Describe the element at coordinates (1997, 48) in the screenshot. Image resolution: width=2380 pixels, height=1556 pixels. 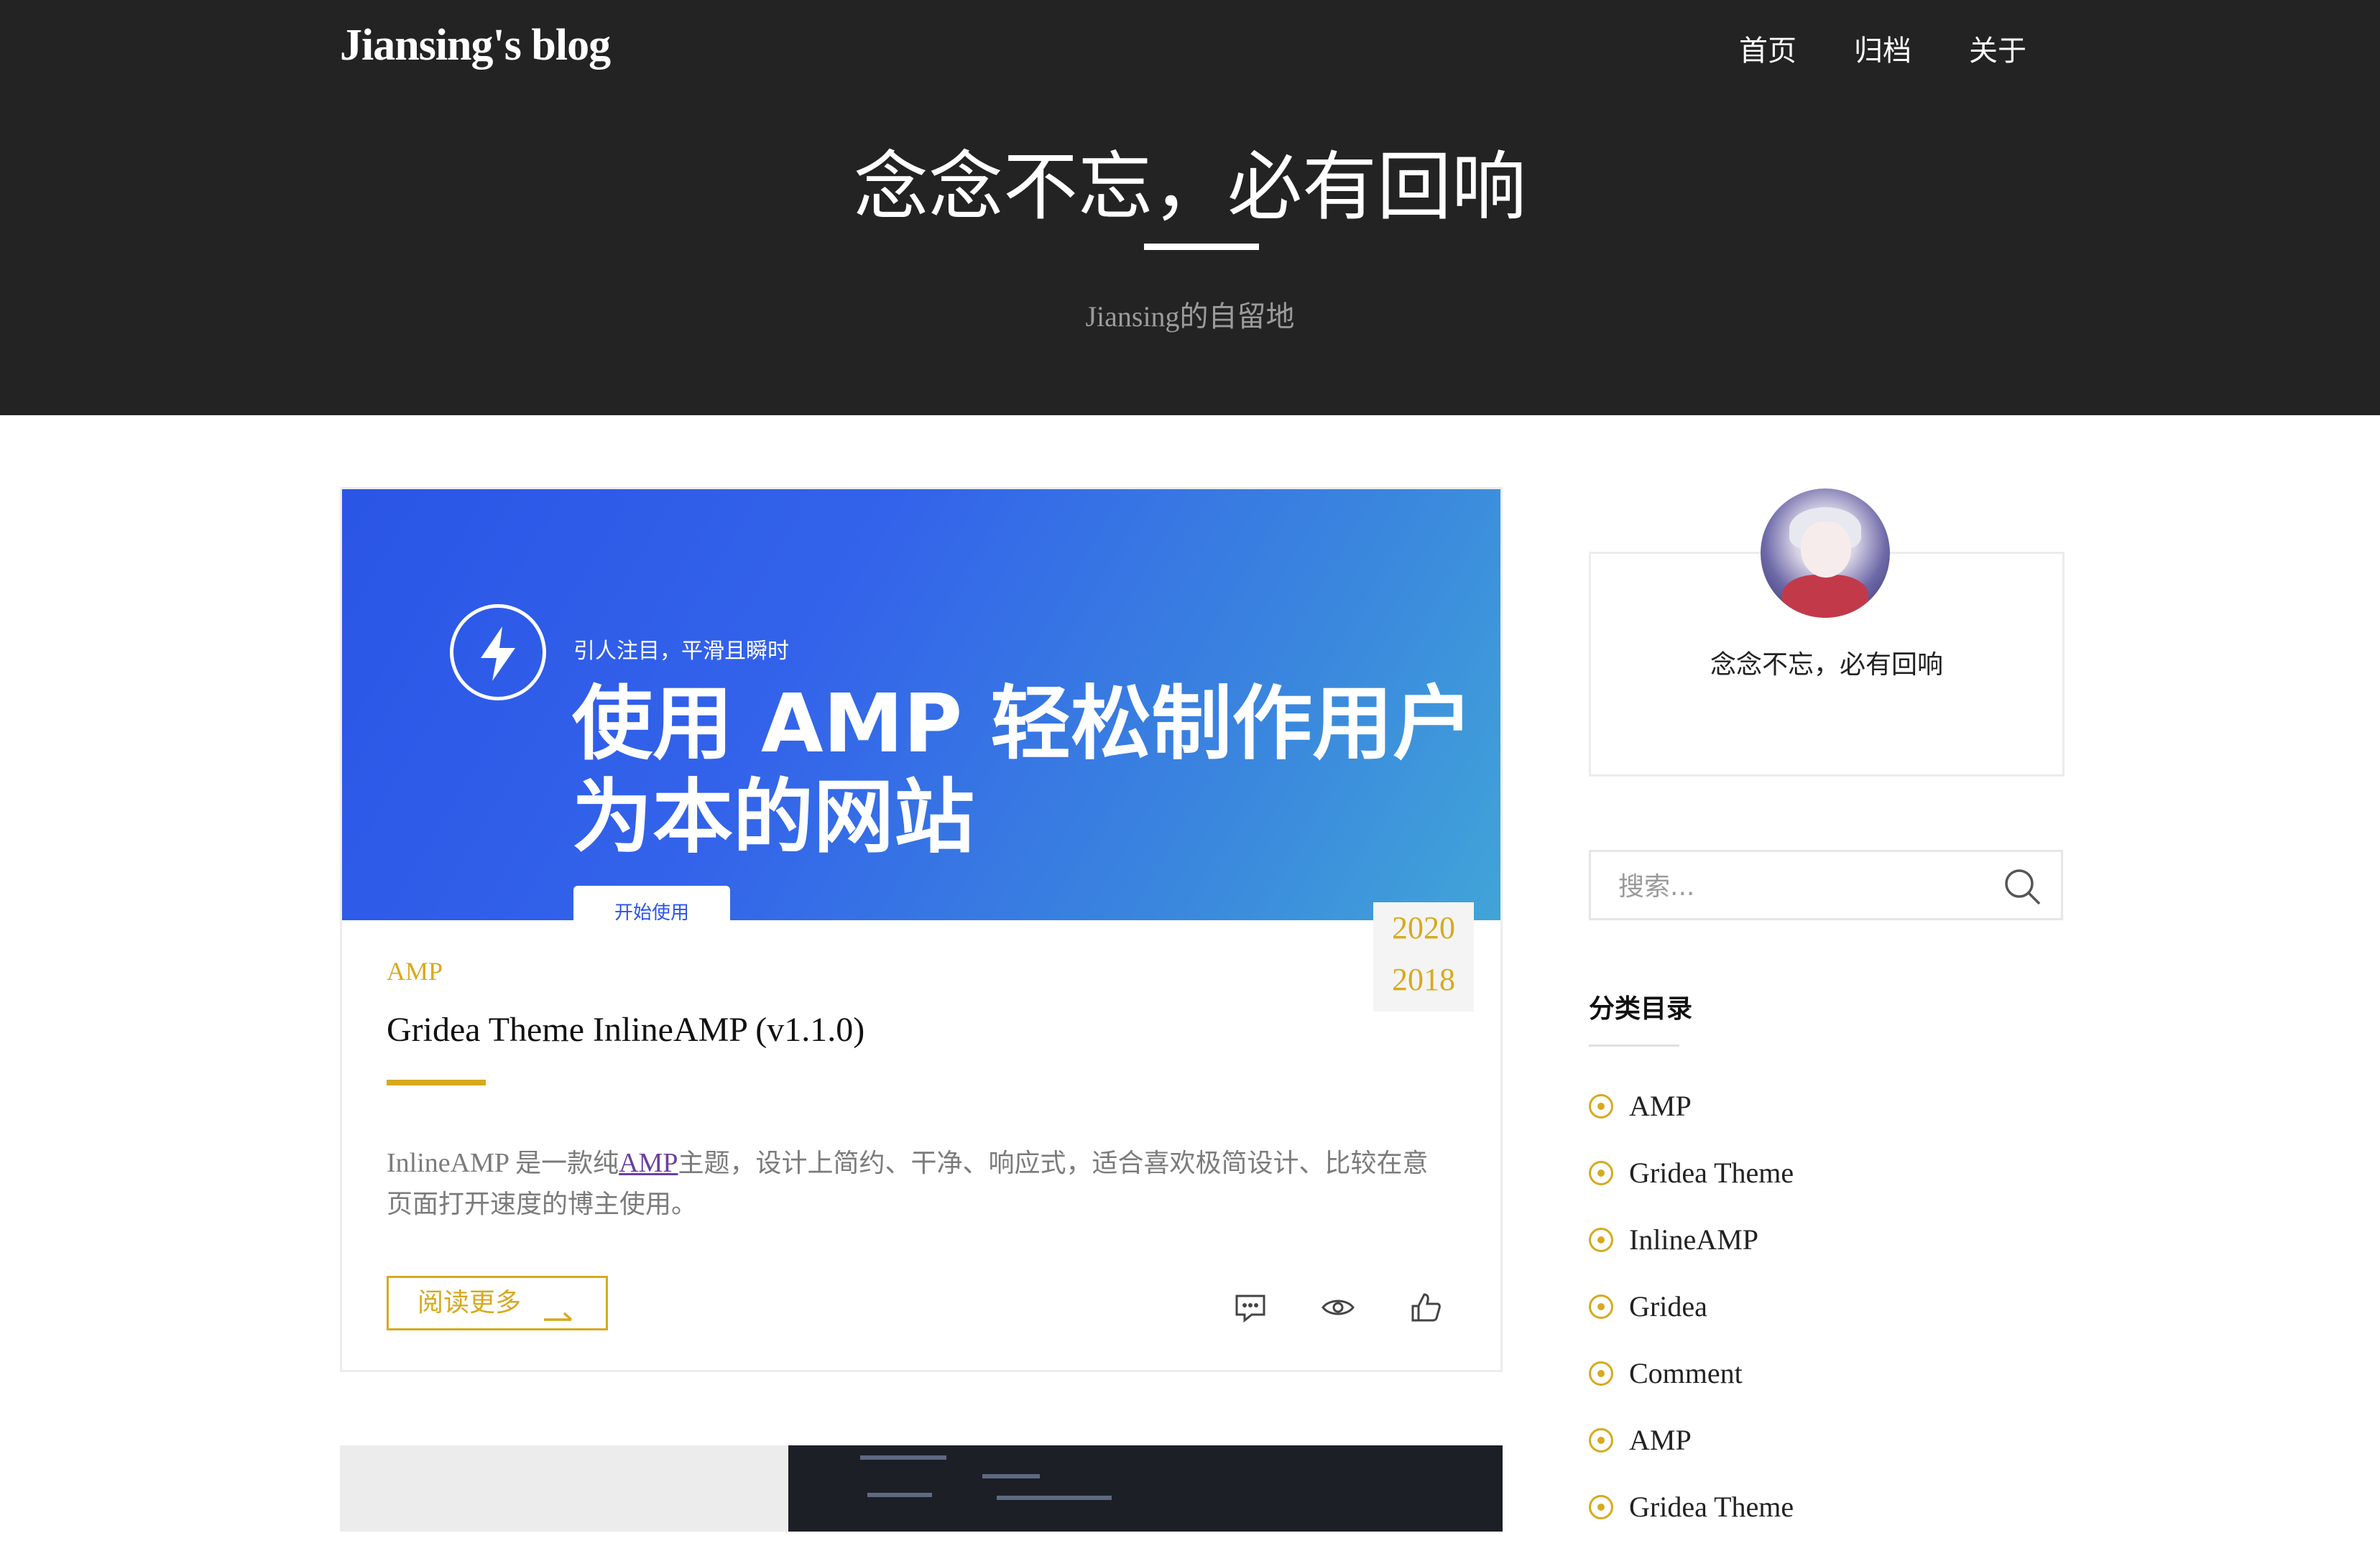
I see `nav-about: 关于` at that location.